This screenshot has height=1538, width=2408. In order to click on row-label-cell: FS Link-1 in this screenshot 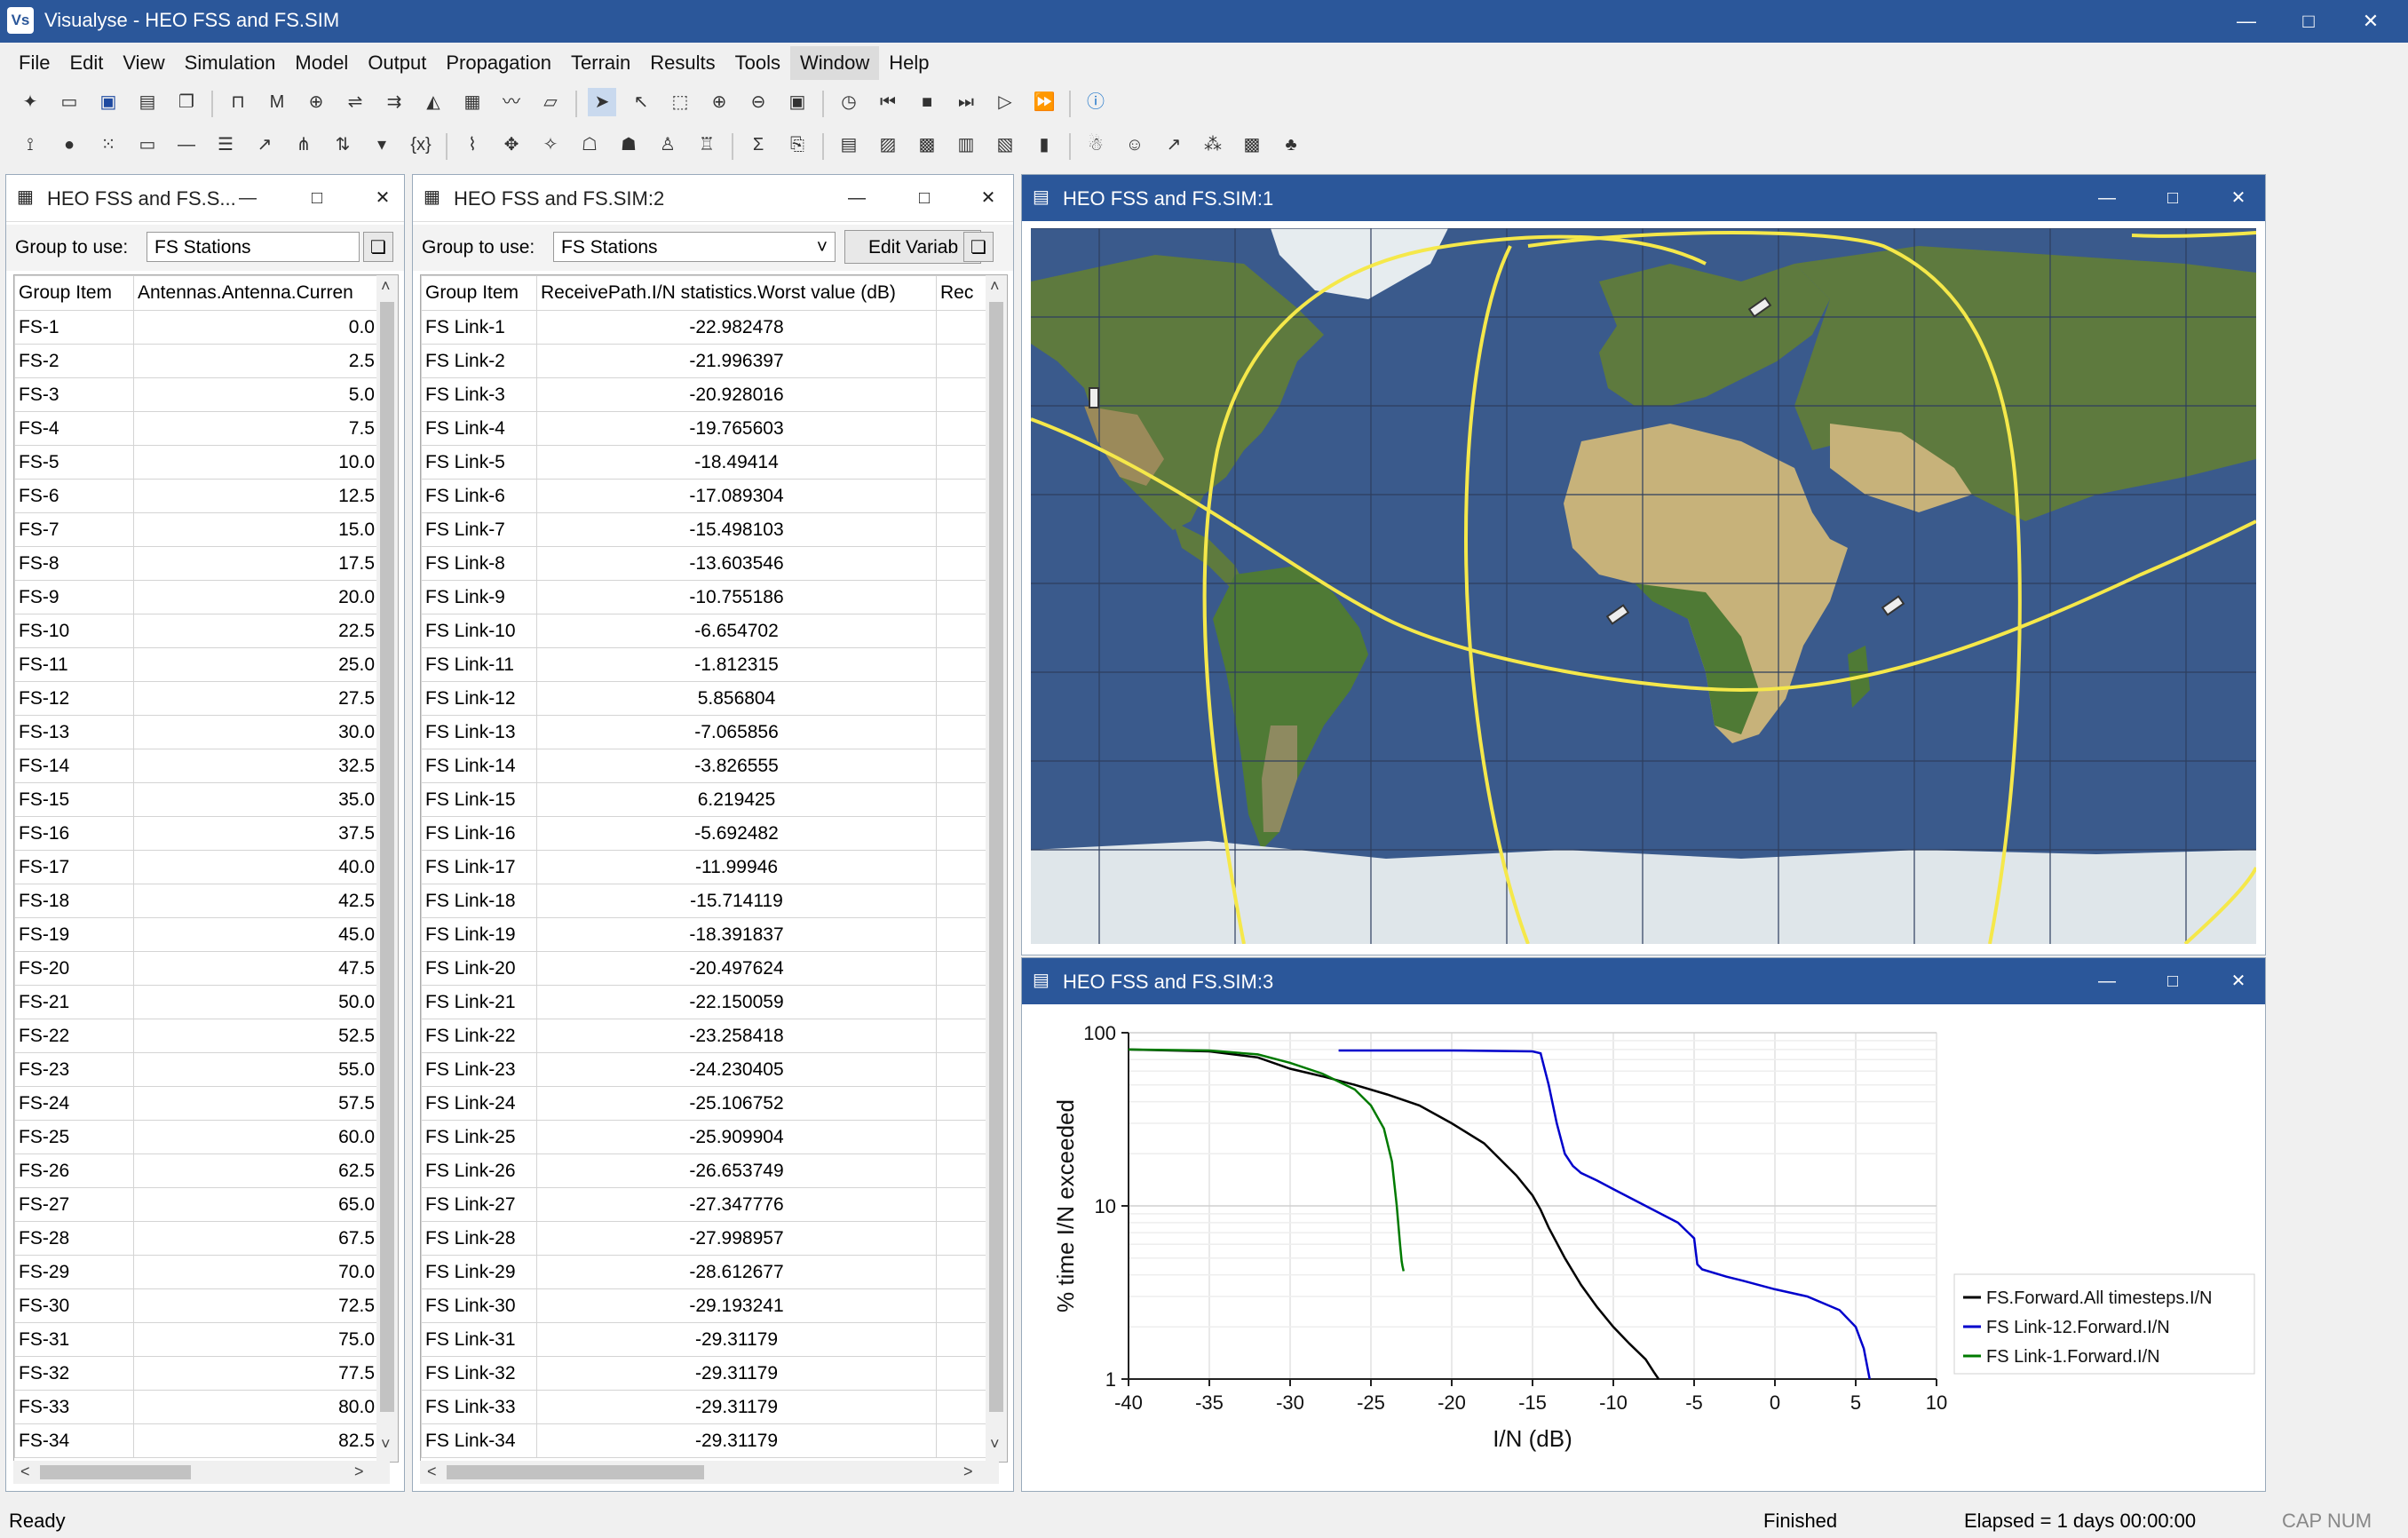, I will do `click(479, 327)`.